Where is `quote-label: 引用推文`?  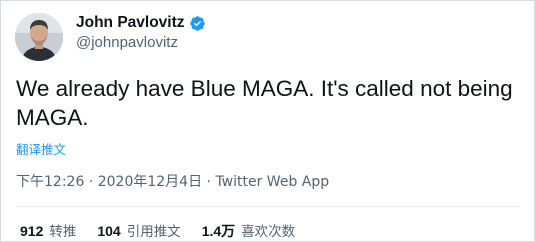 quote-label: 引用推文 is located at coordinates (153, 232).